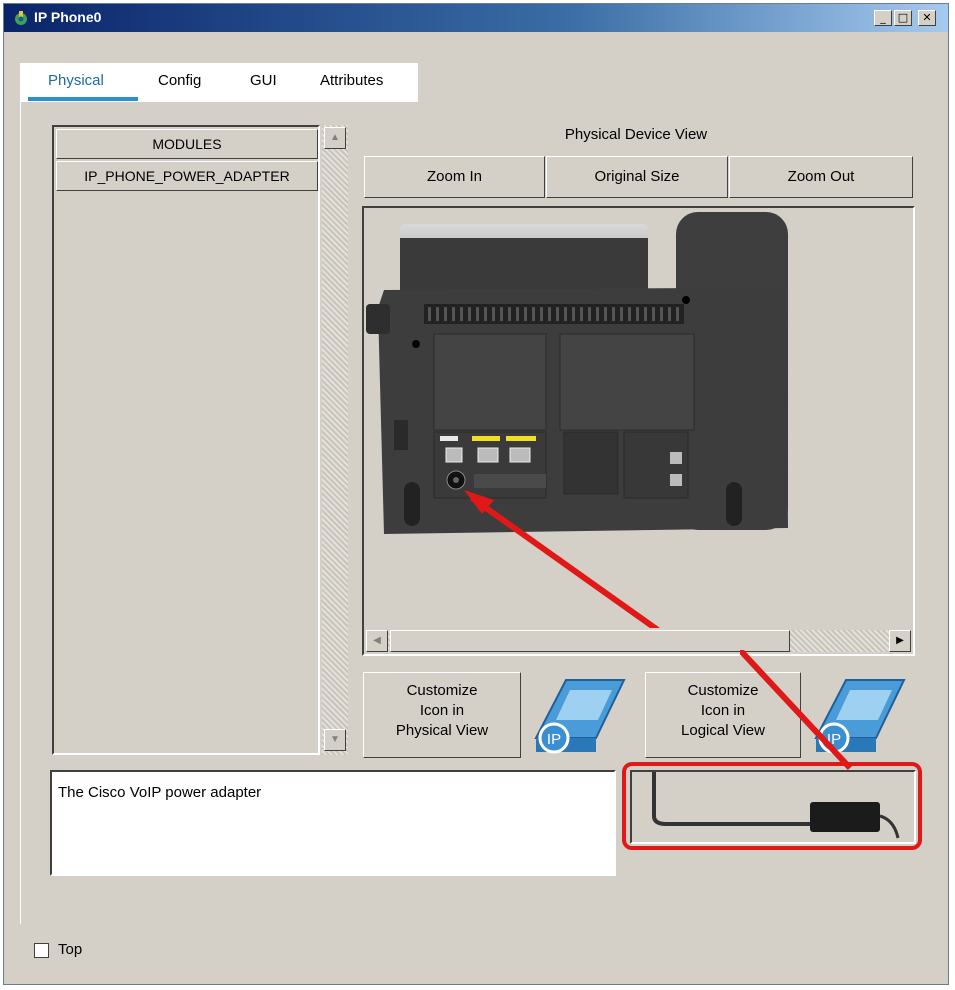 This screenshot has height=990, width=955. What do you see at coordinates (335, 440) in the screenshot?
I see `modules-scrollbar: ▲ ▼` at bounding box center [335, 440].